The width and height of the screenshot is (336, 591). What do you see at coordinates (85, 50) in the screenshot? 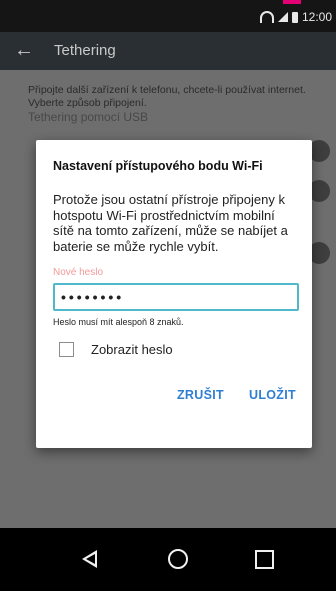
I see `page-title: Tethering` at bounding box center [85, 50].